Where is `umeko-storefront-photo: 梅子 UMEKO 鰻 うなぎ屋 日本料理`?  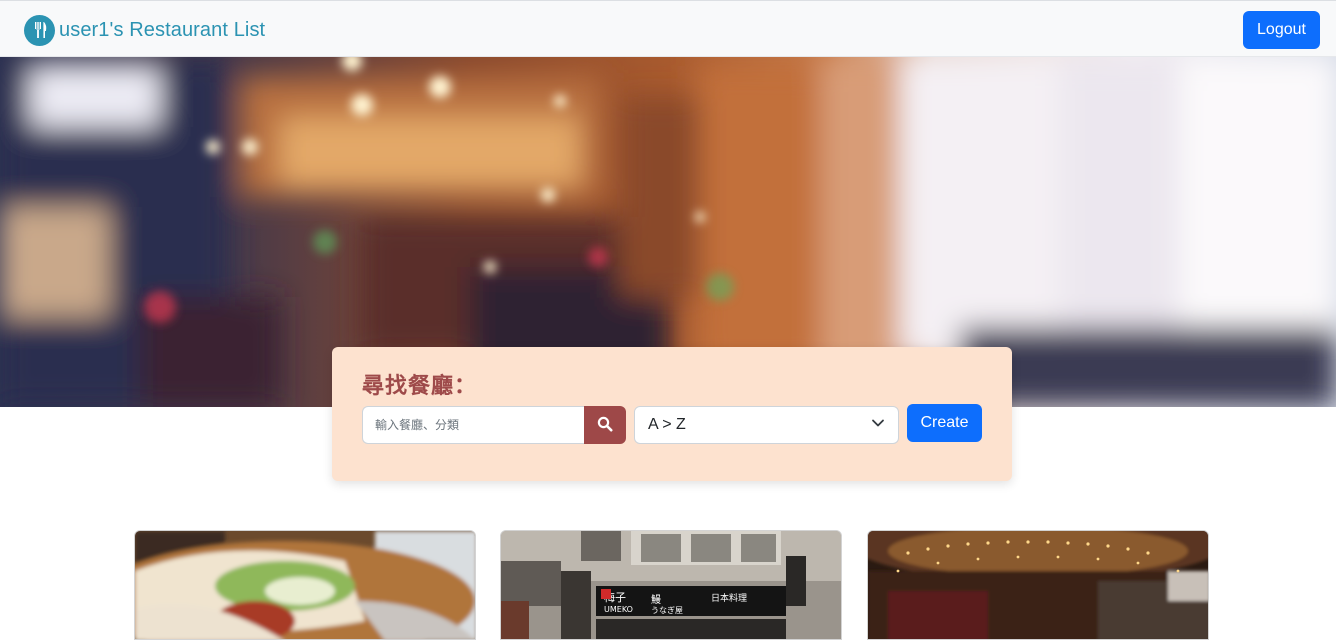
umeko-storefront-photo: 梅子 UMEKO 鰻 うなぎ屋 日本料理 is located at coordinates (671, 585).